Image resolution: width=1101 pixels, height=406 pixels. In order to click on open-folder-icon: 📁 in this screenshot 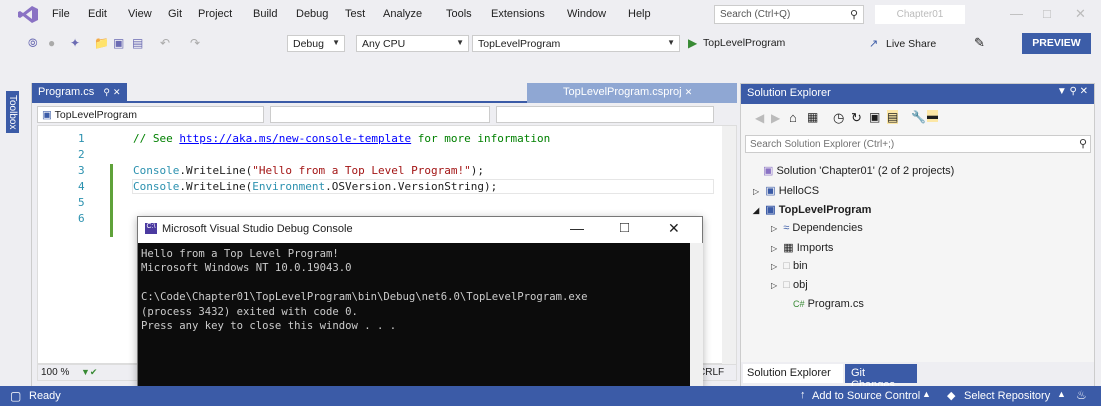, I will do `click(101, 43)`.